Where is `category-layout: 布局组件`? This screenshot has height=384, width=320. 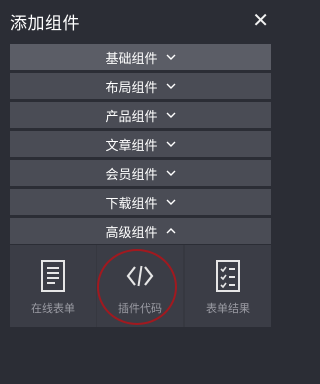 category-layout: 布局组件 is located at coordinates (140, 86).